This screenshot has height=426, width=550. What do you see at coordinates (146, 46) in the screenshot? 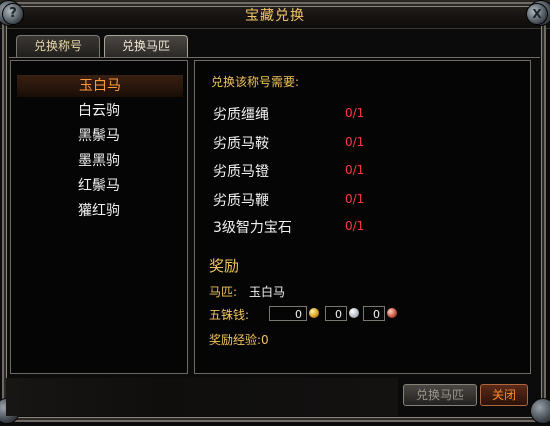
I see `tab-exchange-horse: 兑换马匹` at bounding box center [146, 46].